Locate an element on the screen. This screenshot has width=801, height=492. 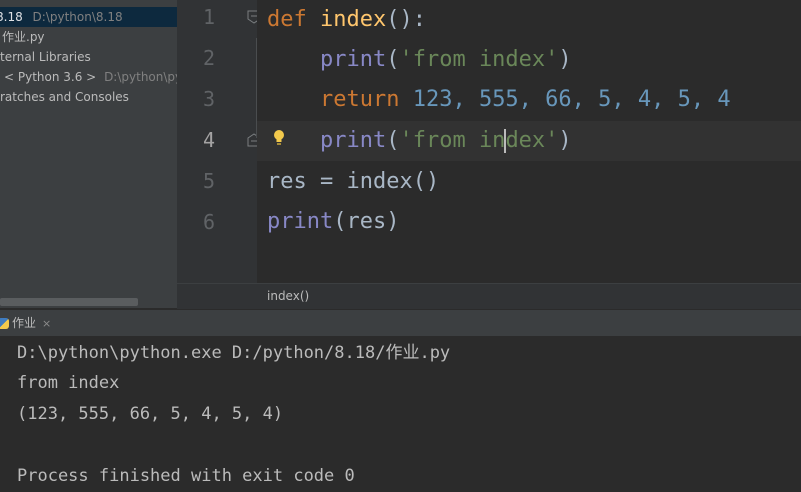
project-root-name: 8.18 is located at coordinates (11, 17).